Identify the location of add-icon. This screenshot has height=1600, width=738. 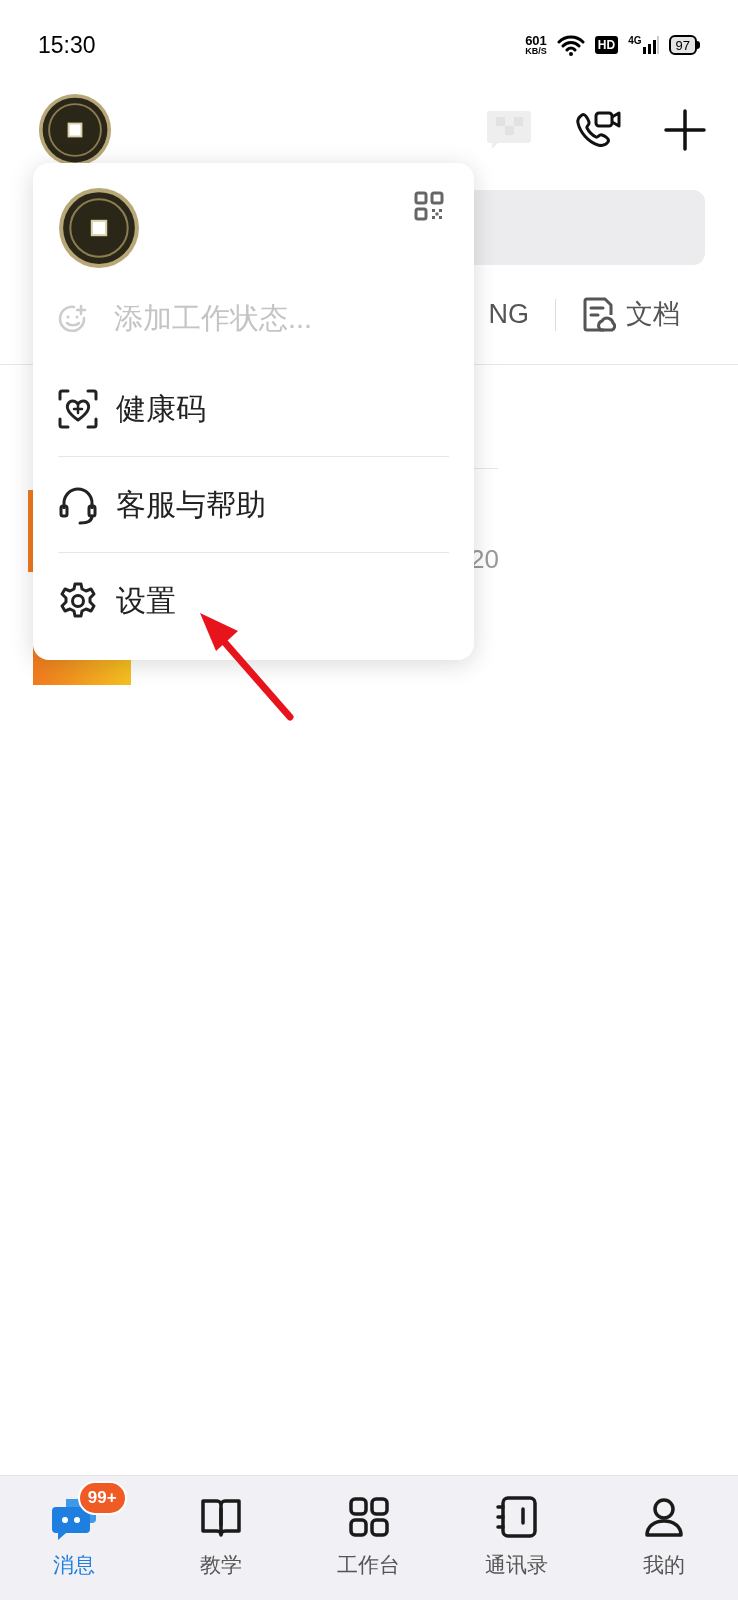
(685, 130).